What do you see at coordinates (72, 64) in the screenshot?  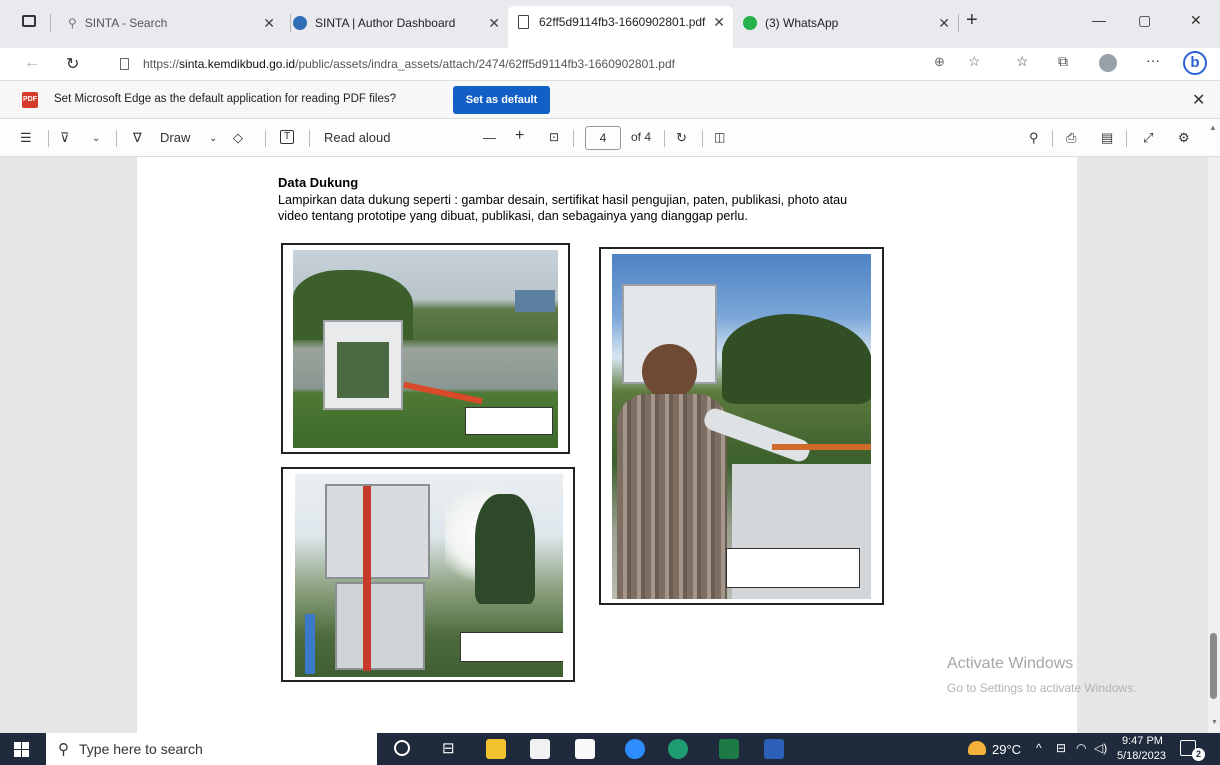 I see `refresh-icon: ↻` at bounding box center [72, 64].